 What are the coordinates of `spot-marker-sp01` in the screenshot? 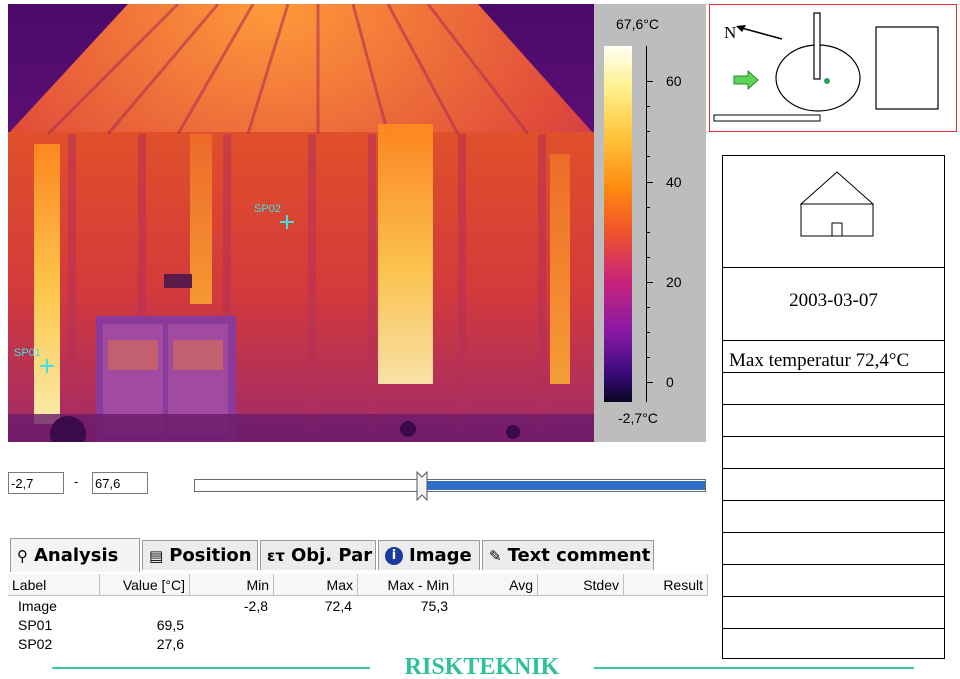 It's located at (47, 366).